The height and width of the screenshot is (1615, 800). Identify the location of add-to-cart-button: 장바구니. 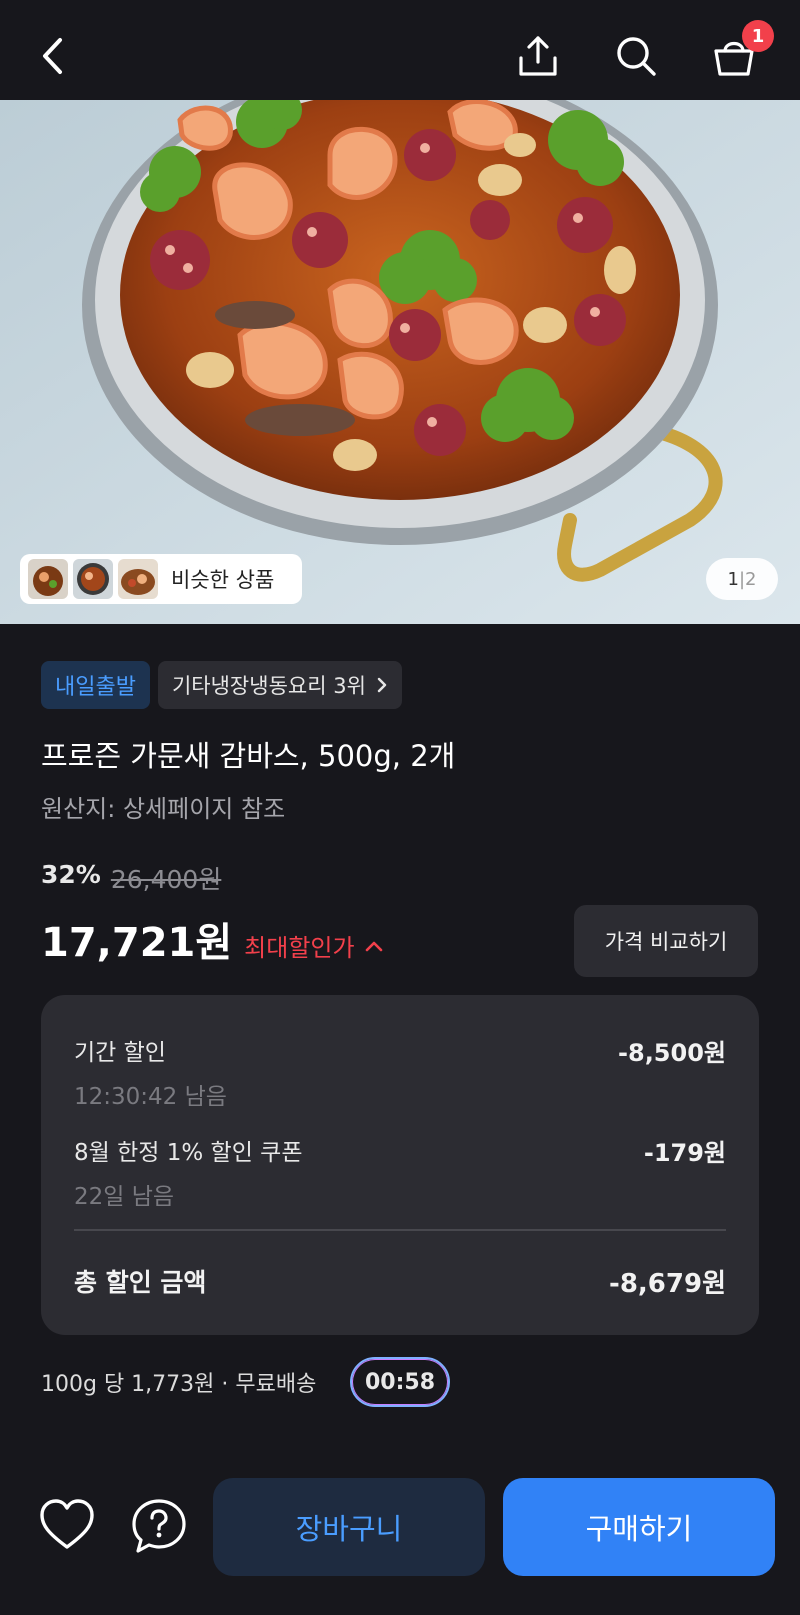
(349, 1527).